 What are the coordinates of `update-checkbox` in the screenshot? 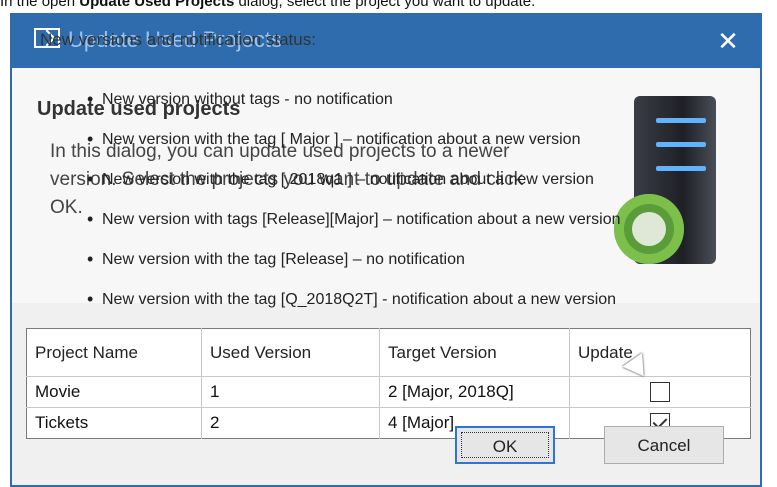 It's located at (659, 392).